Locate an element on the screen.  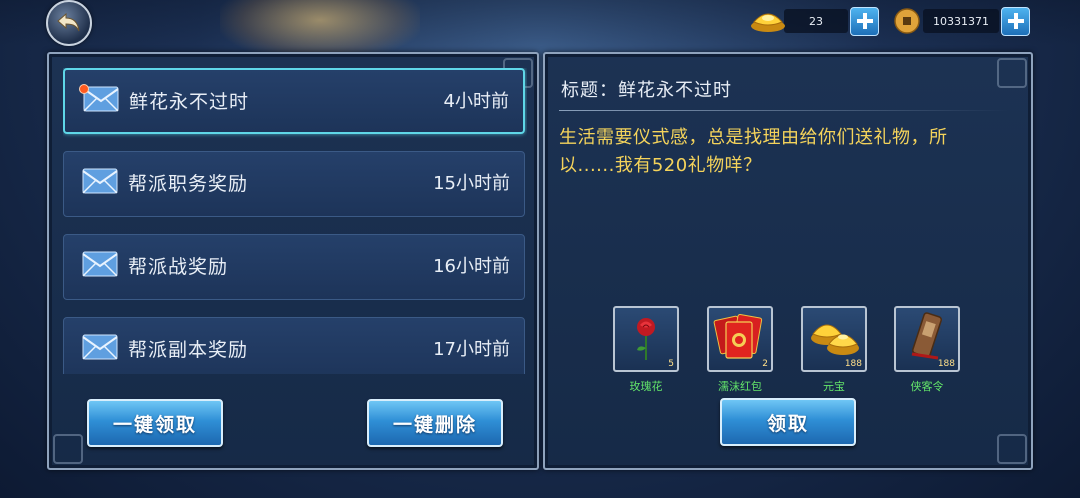
mail-title: 帮派副本奖励 is located at coordinates (188, 350).